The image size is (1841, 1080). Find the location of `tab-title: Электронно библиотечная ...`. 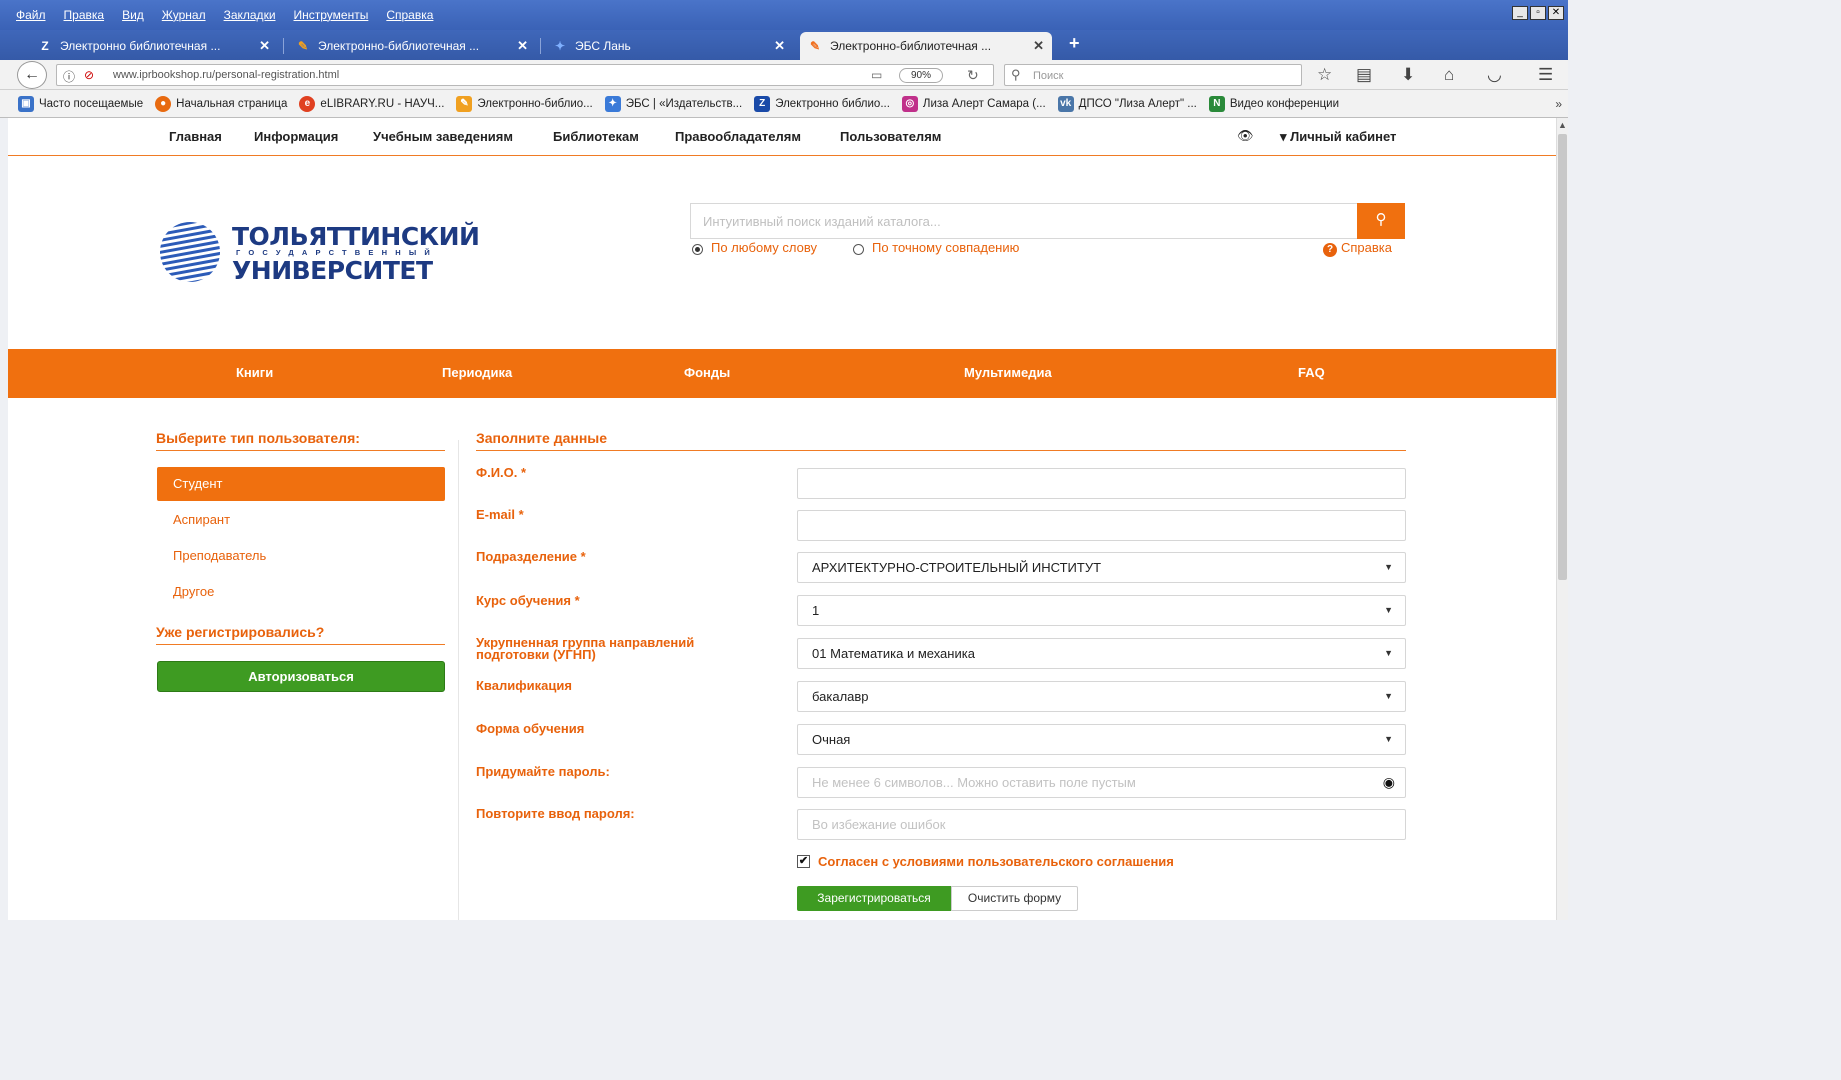

tab-title: Электронно библиотечная ... is located at coordinates (140, 46).